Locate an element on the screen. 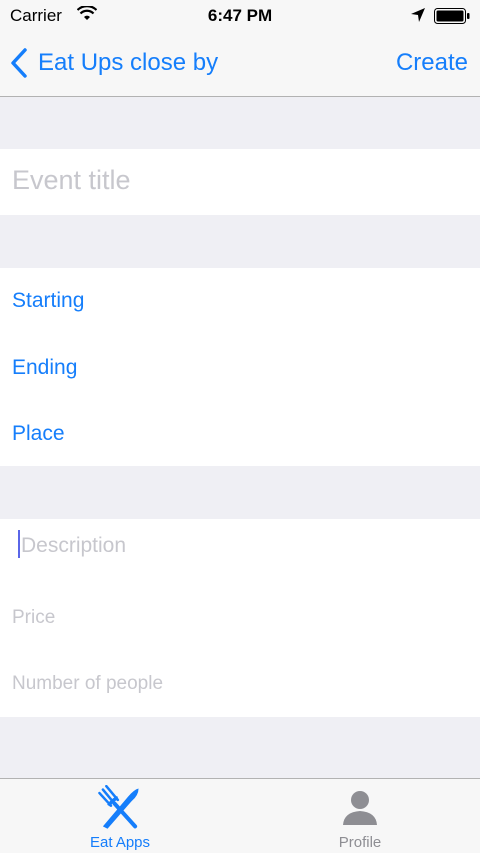 This screenshot has height=853, width=480. fork-knife-icon is located at coordinates (118, 807).